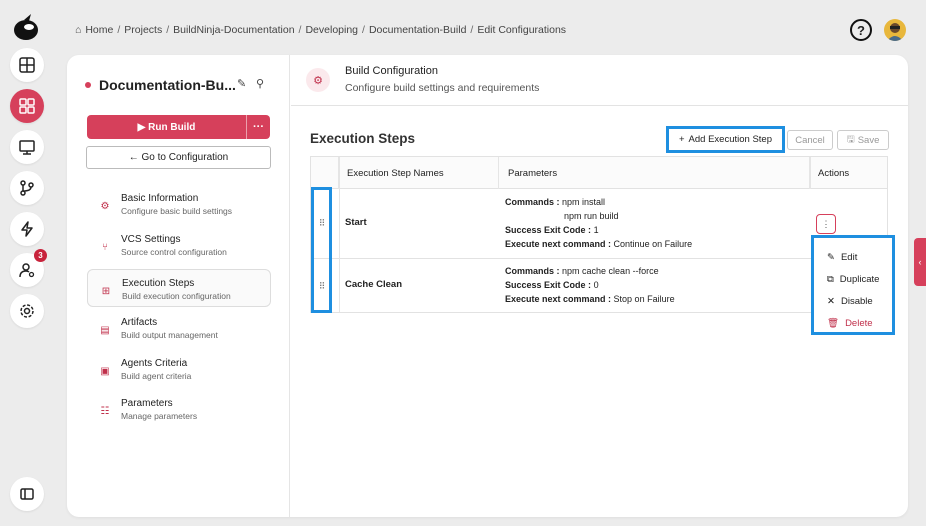 Image resolution: width=926 pixels, height=526 pixels. What do you see at coordinates (105, 330) in the screenshot?
I see `file-icon: ▤` at bounding box center [105, 330].